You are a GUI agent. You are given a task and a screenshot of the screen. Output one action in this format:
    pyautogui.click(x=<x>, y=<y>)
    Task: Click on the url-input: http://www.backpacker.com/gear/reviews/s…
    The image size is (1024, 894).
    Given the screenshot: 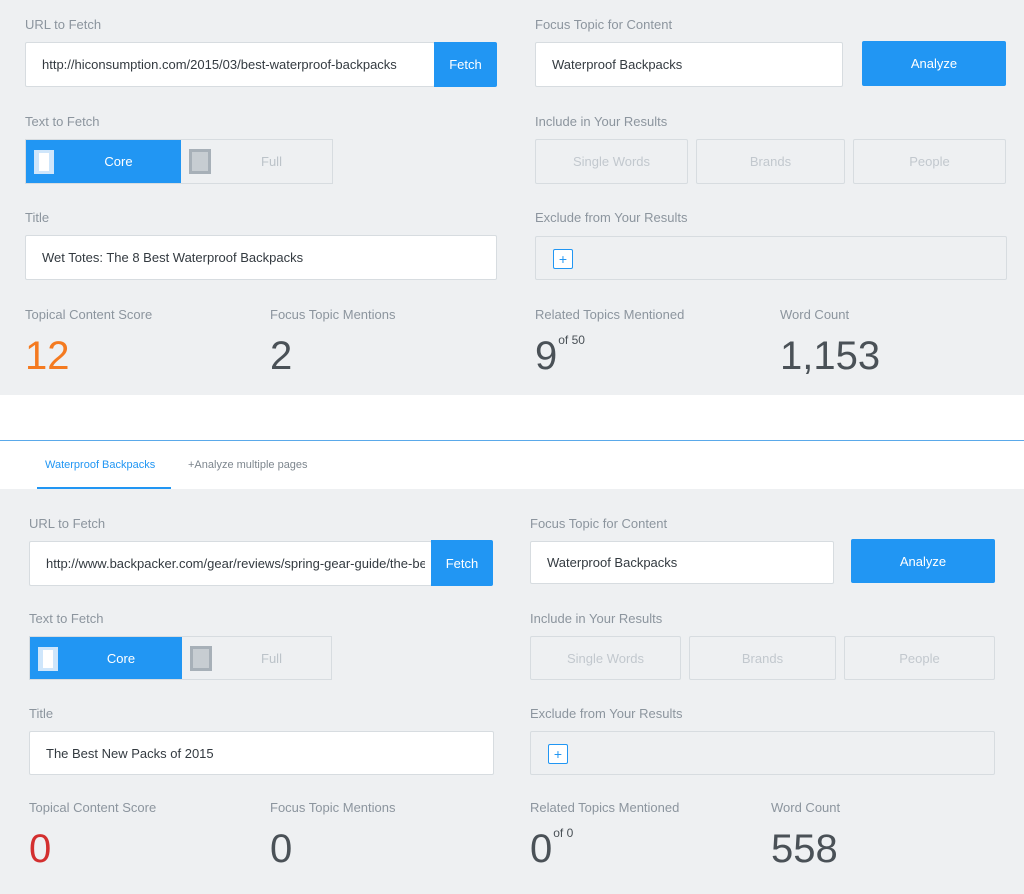 What is the action you would take?
    pyautogui.click(x=230, y=563)
    